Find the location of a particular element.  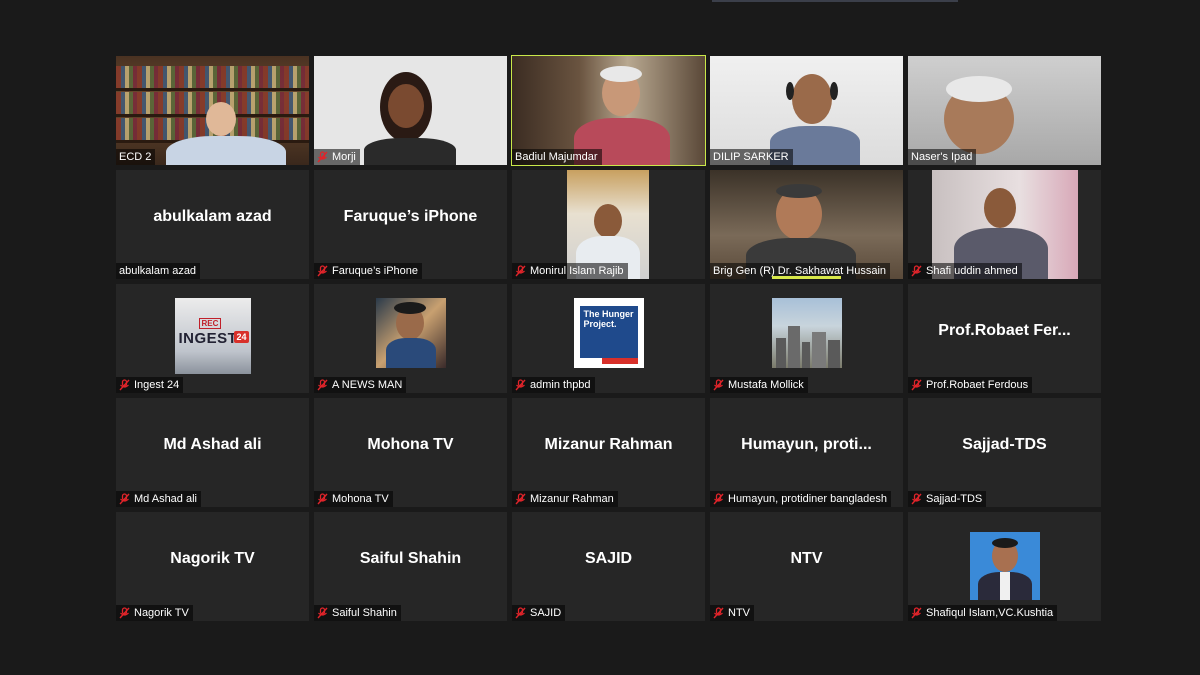

participant-name-label: Saiful Shahin is located at coordinates (357, 613).